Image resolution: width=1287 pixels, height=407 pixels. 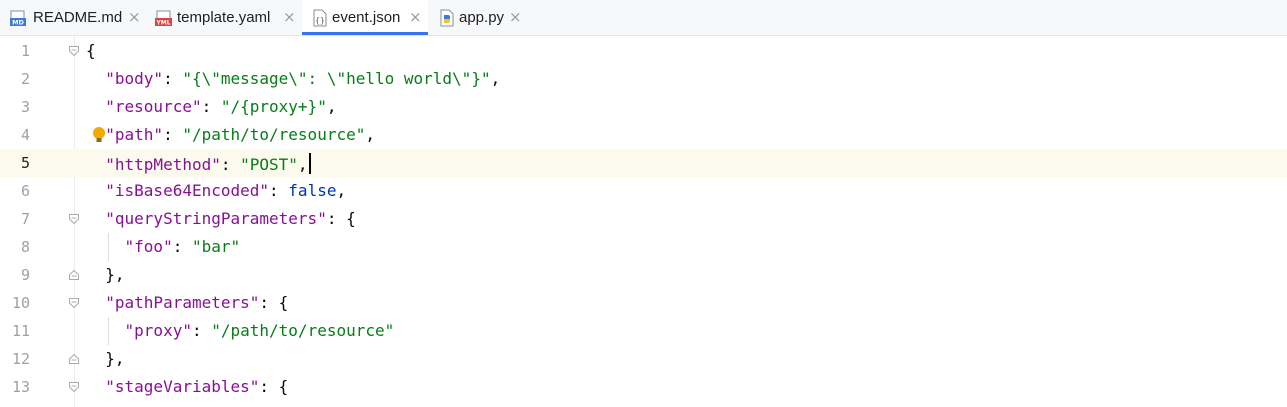 I want to click on code-line: 6 "isBase64Encoded": false,, so click(x=643, y=191).